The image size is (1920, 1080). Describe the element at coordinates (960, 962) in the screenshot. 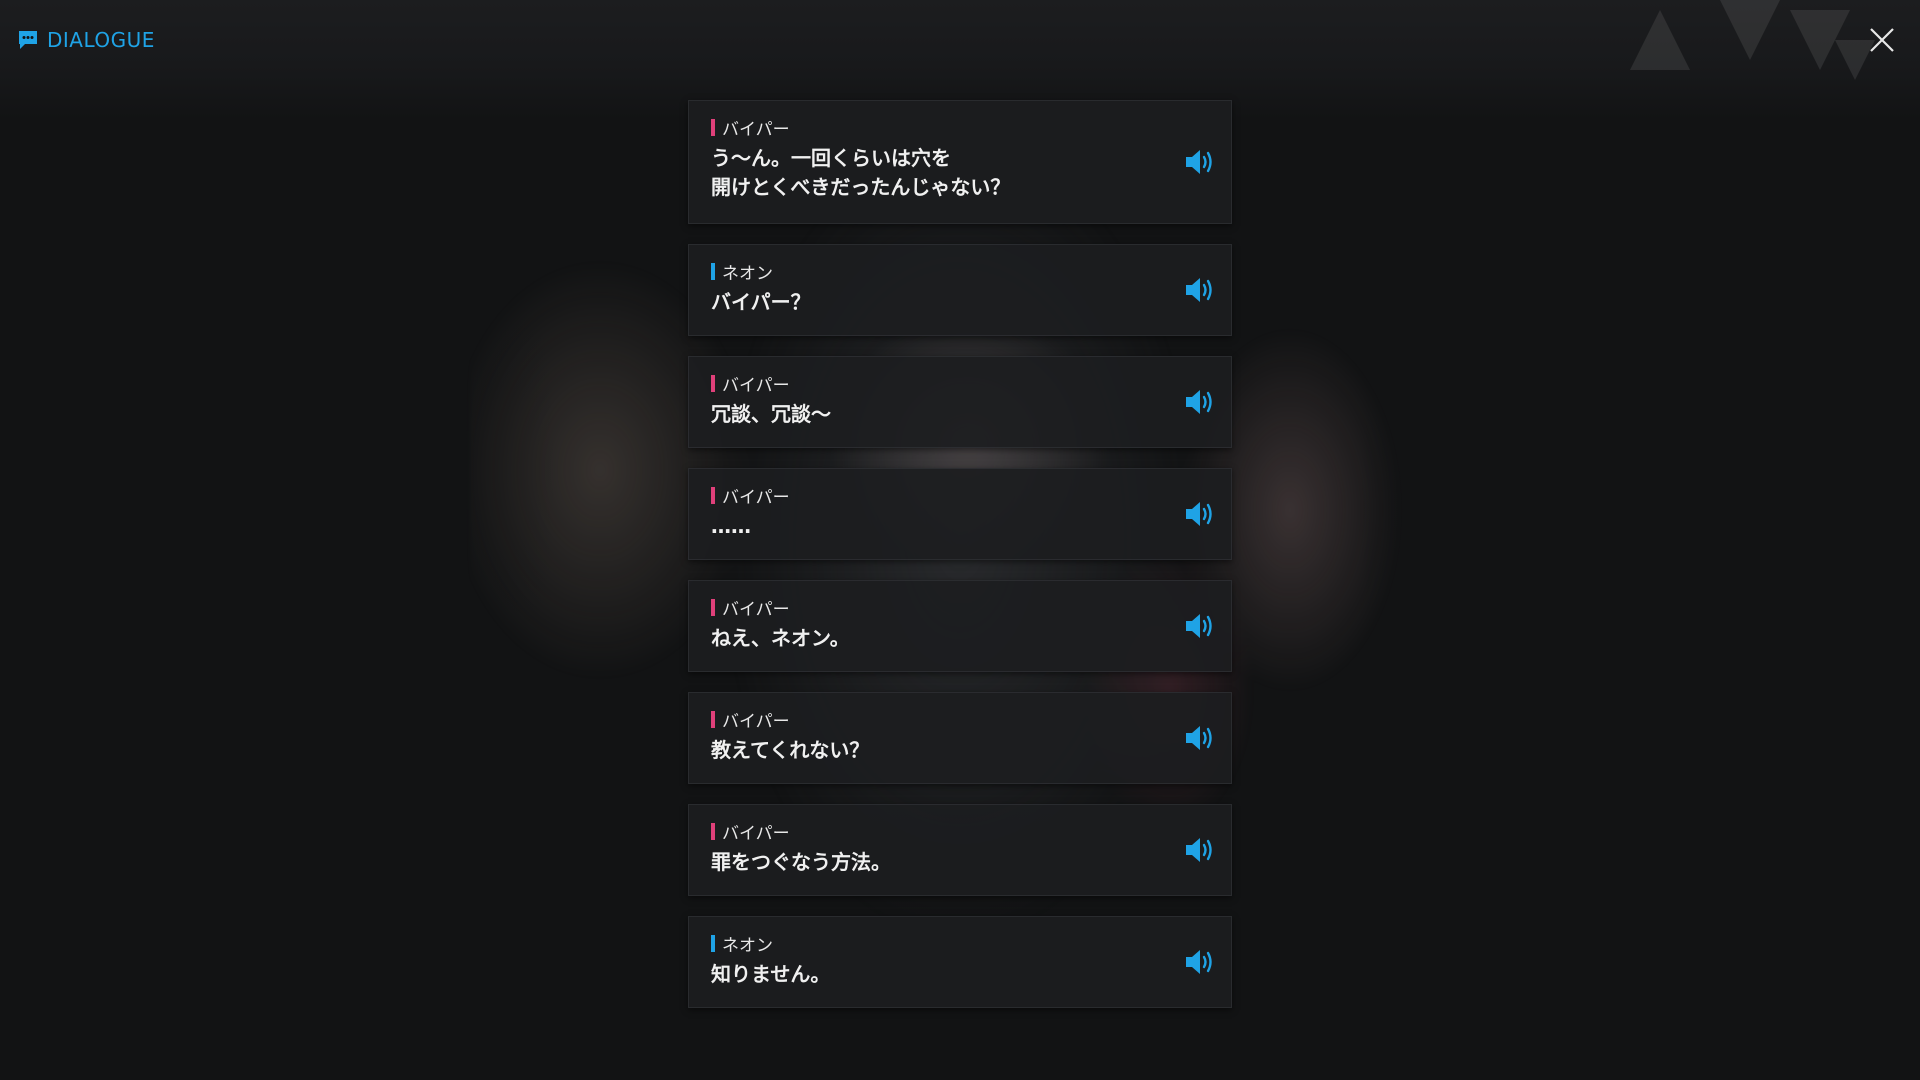

I see `dialogue-entry: ネオン 知りません。` at that location.